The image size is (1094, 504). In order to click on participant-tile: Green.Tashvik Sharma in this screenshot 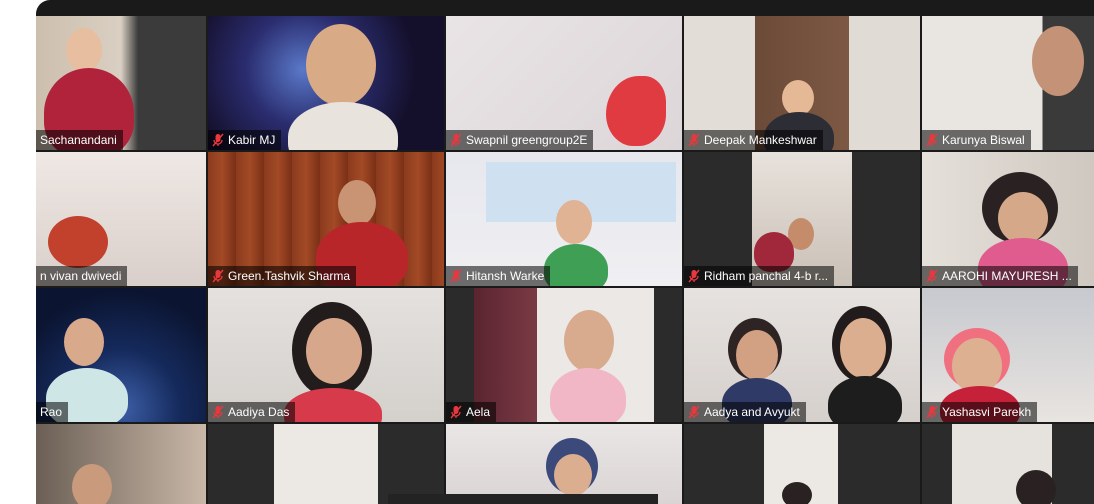, I will do `click(326, 219)`.